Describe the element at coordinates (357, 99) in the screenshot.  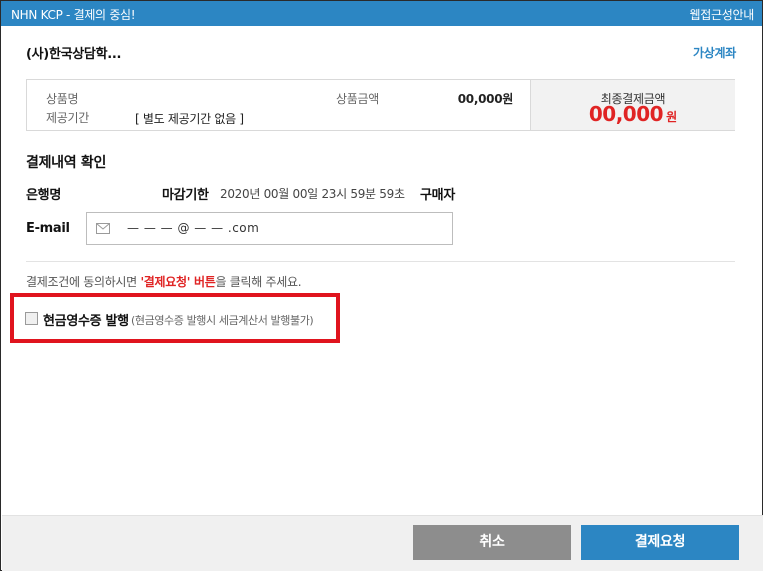
I see `product-amount-label: 상품금액` at that location.